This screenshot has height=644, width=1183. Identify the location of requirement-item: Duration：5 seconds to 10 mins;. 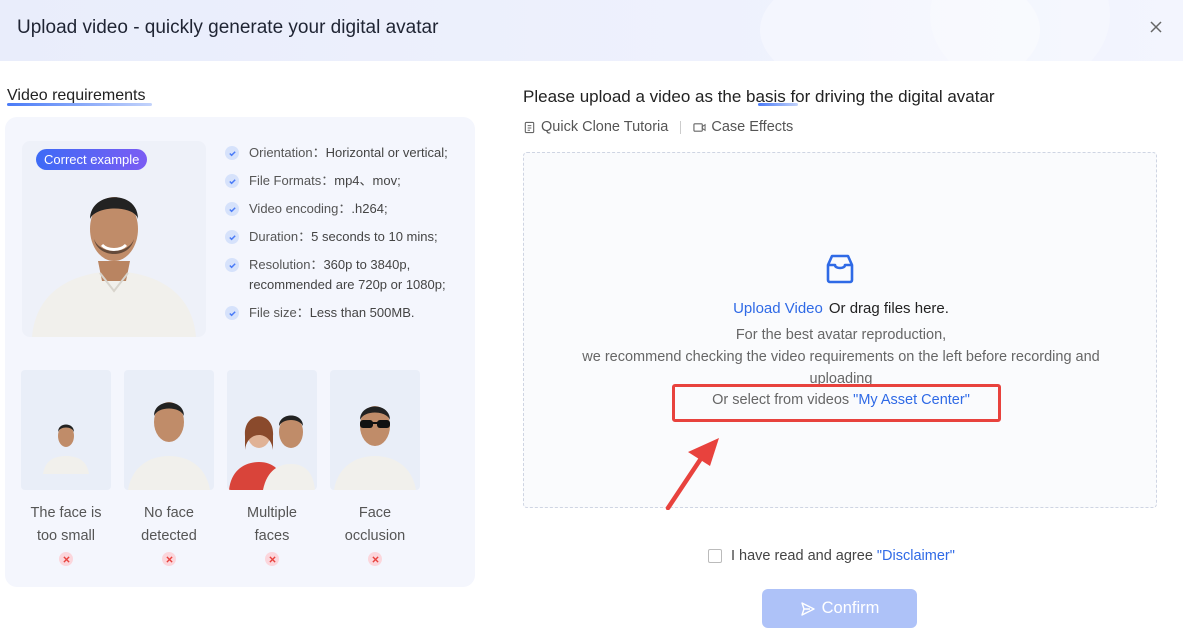
(342, 237).